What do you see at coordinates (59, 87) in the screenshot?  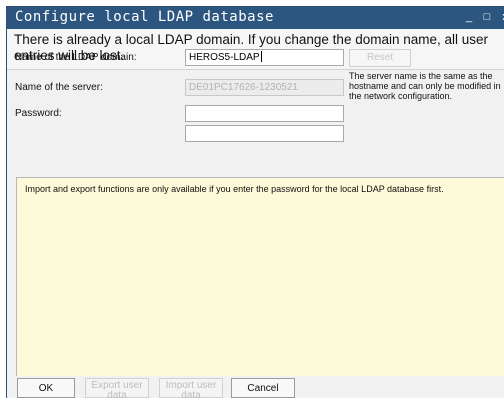 I see `server-label: Name of the server:` at bounding box center [59, 87].